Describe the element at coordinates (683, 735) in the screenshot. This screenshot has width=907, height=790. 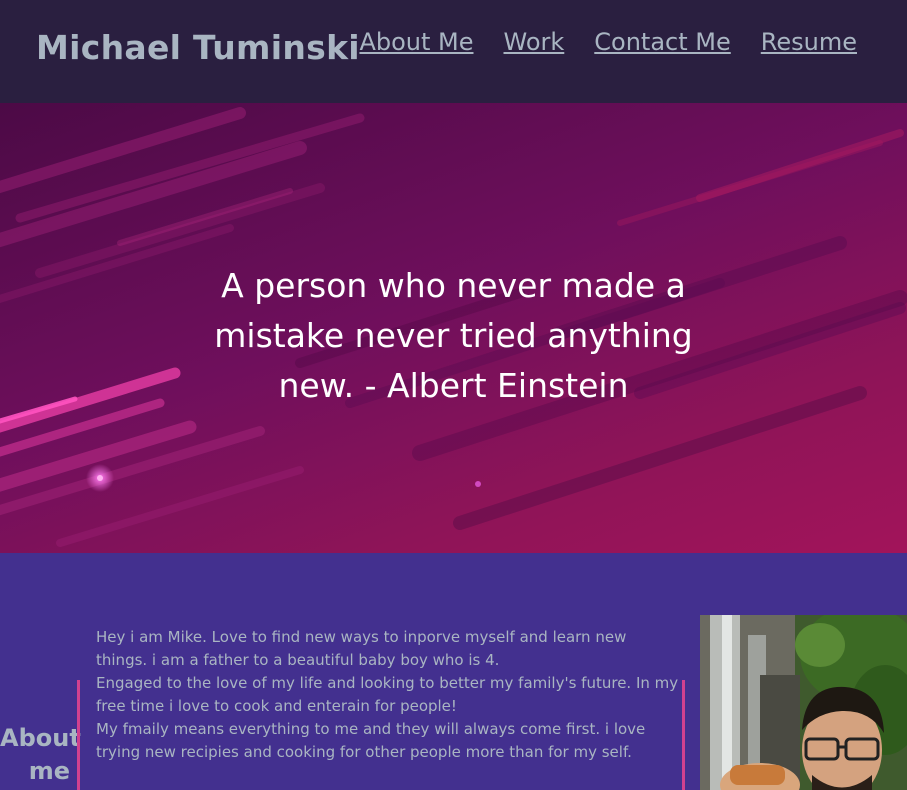
I see `about-divider-right` at that location.